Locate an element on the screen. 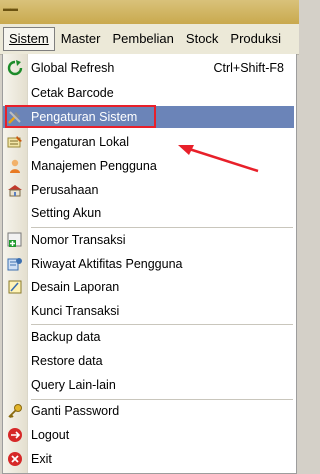 The height and width of the screenshot is (474, 320). menu-item-label: Perusahaan is located at coordinates (65, 190).